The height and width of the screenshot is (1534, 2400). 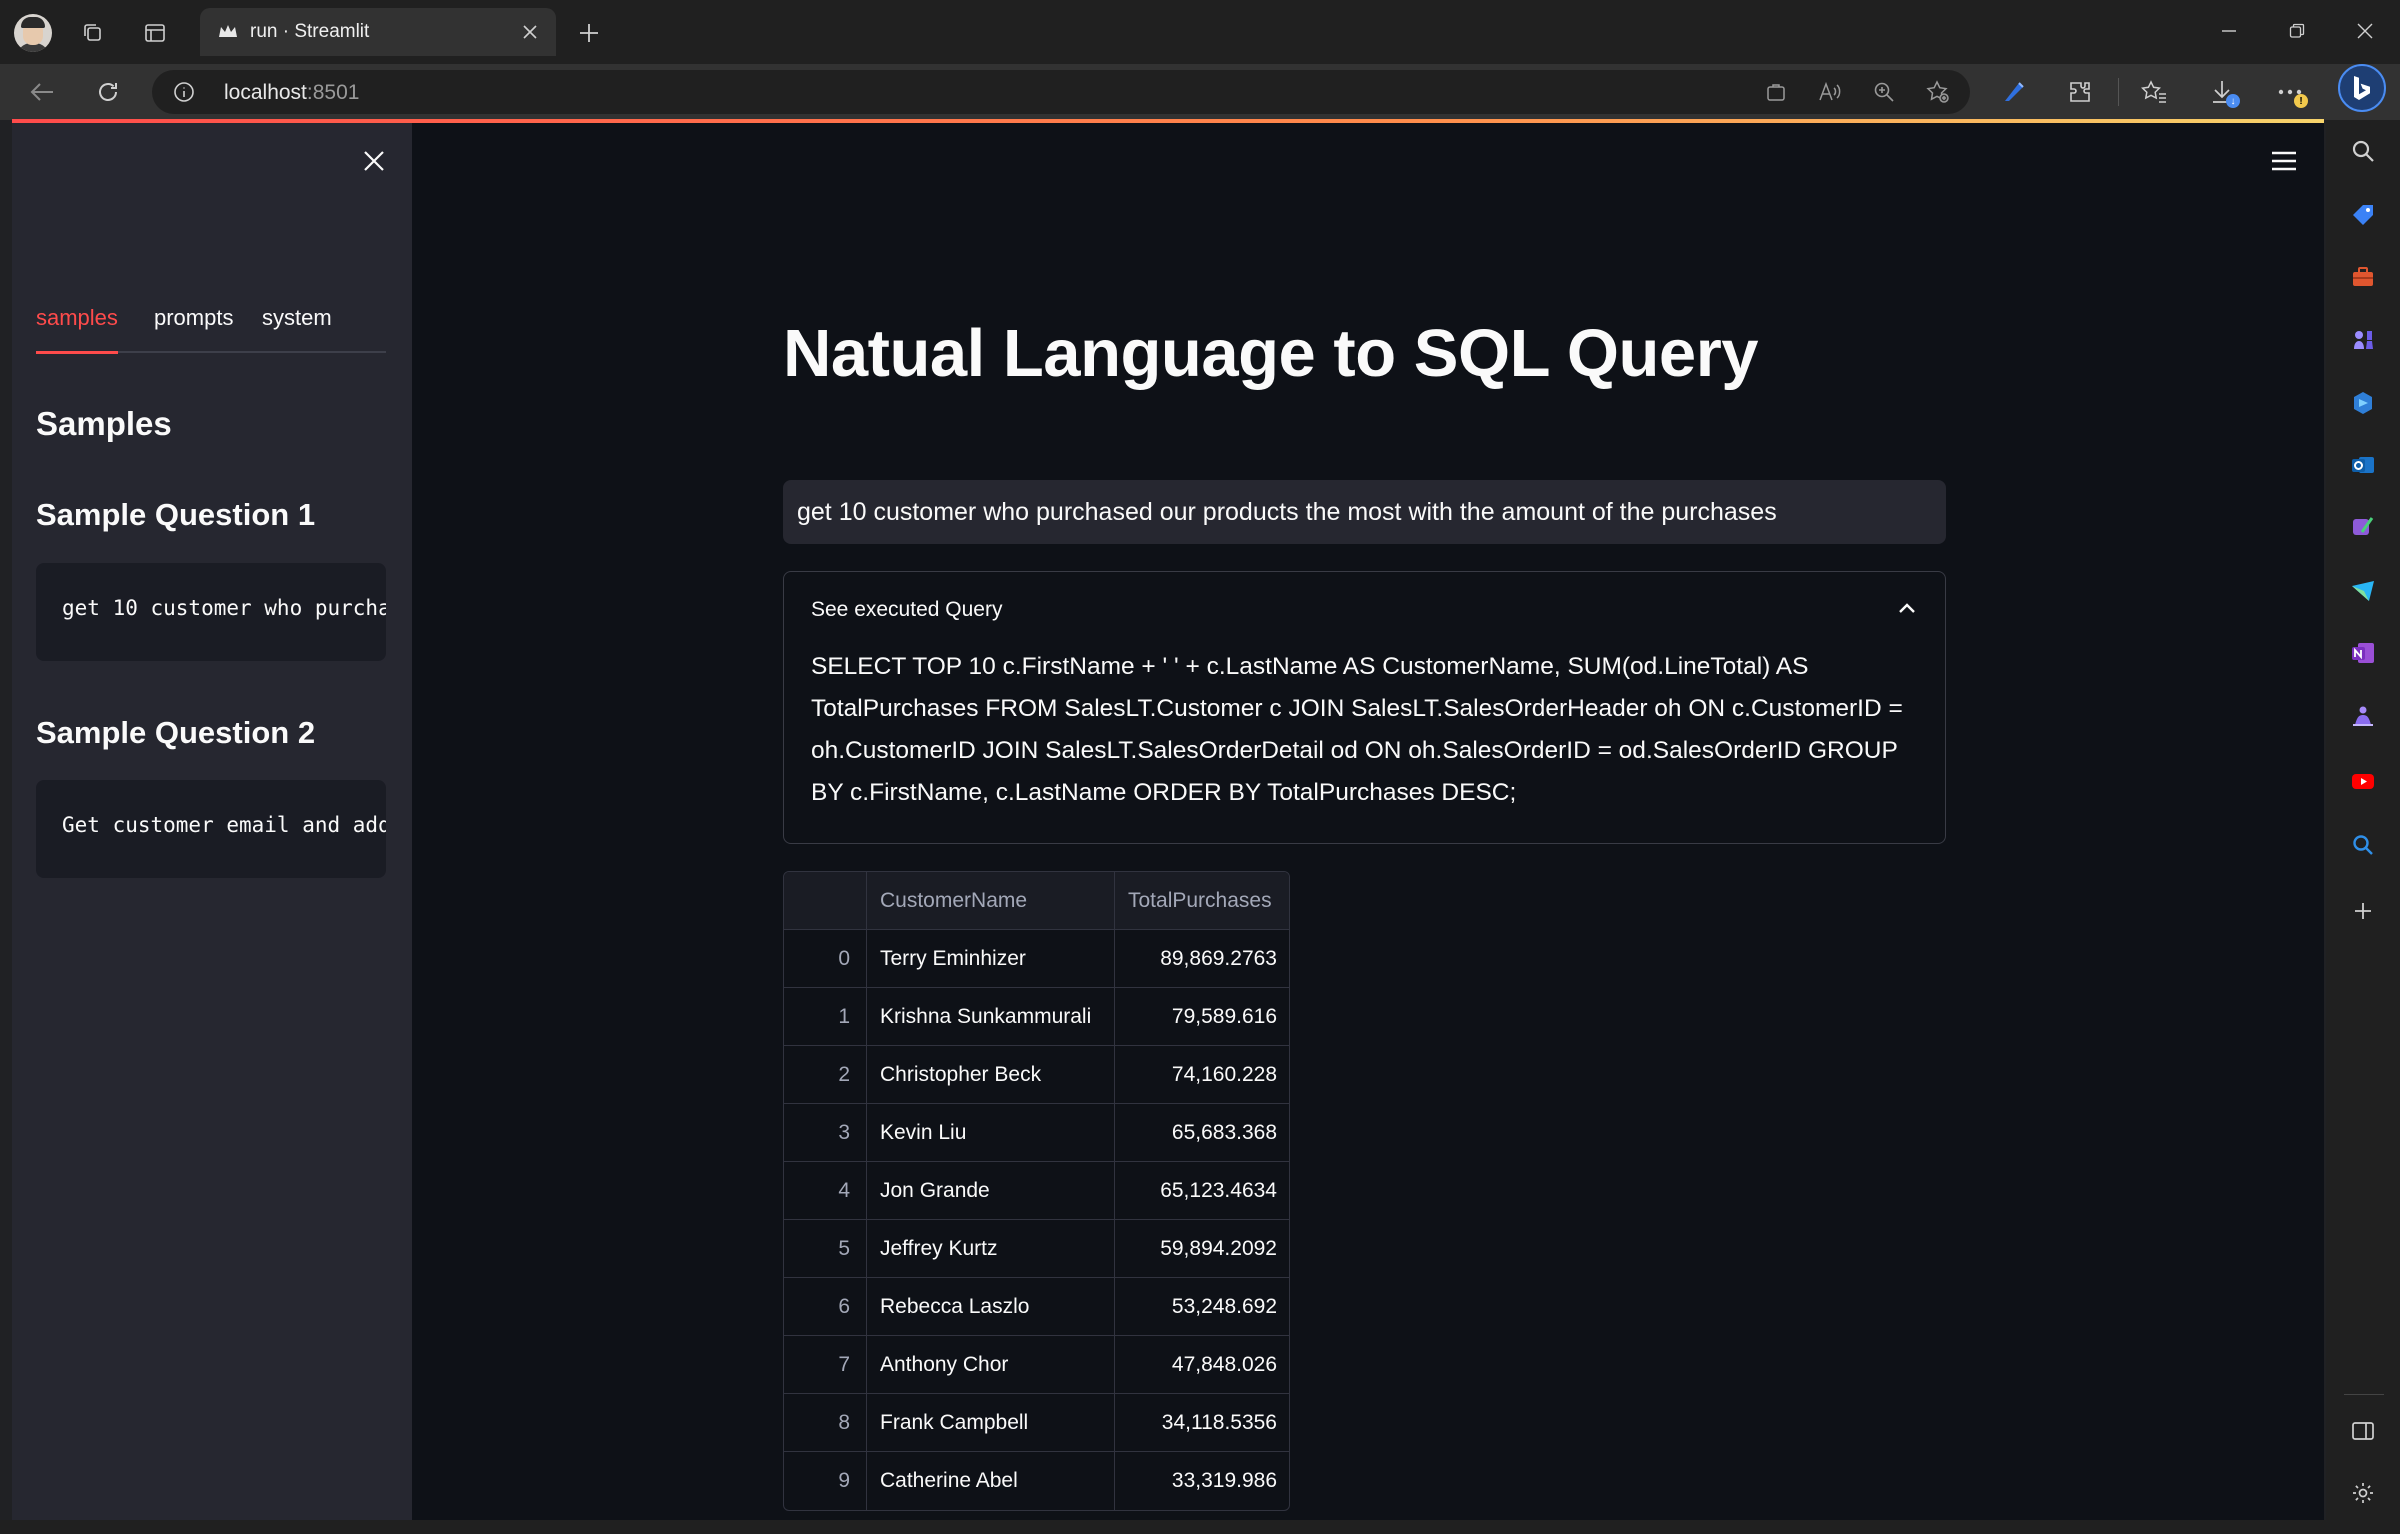 What do you see at coordinates (1036, 901) in the screenshot?
I see `table-header: CustomerName TotalPurchases` at bounding box center [1036, 901].